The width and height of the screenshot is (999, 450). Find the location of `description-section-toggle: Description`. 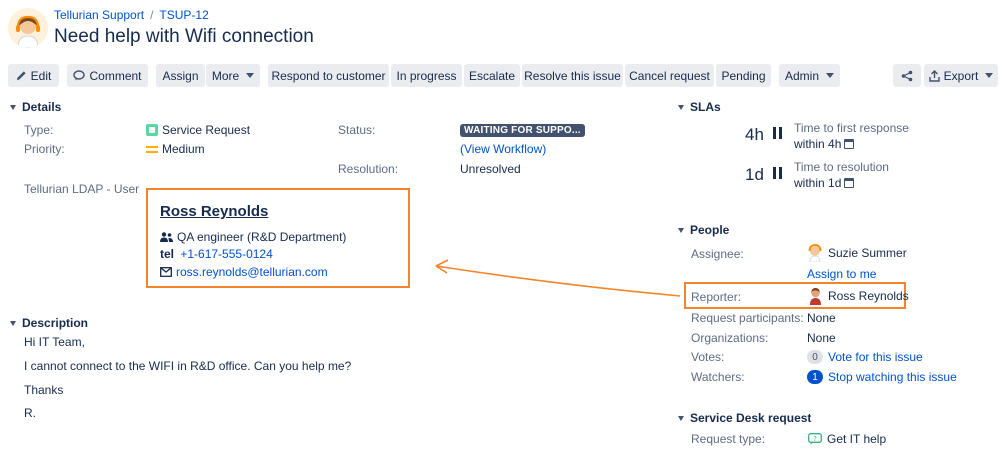

description-section-toggle: Description is located at coordinates (49, 323).